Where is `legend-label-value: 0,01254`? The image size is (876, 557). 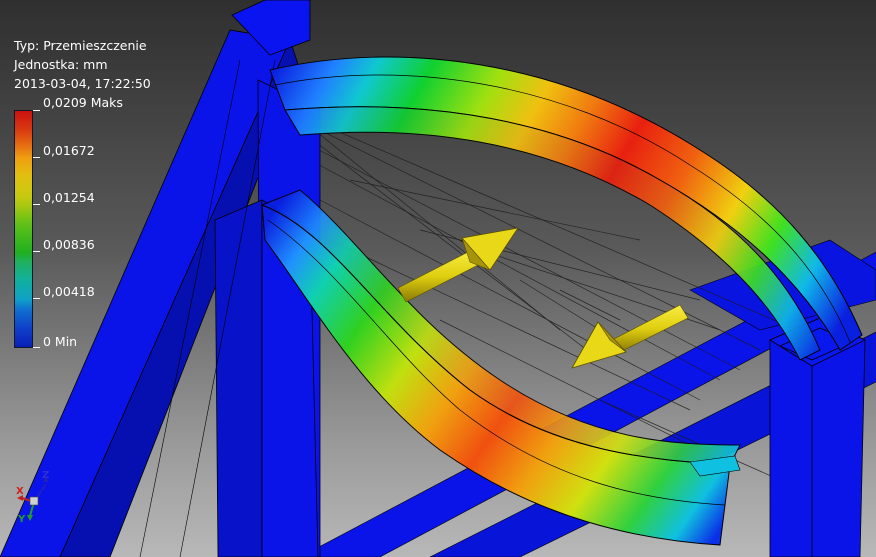 legend-label-value: 0,01254 is located at coordinates (69, 197).